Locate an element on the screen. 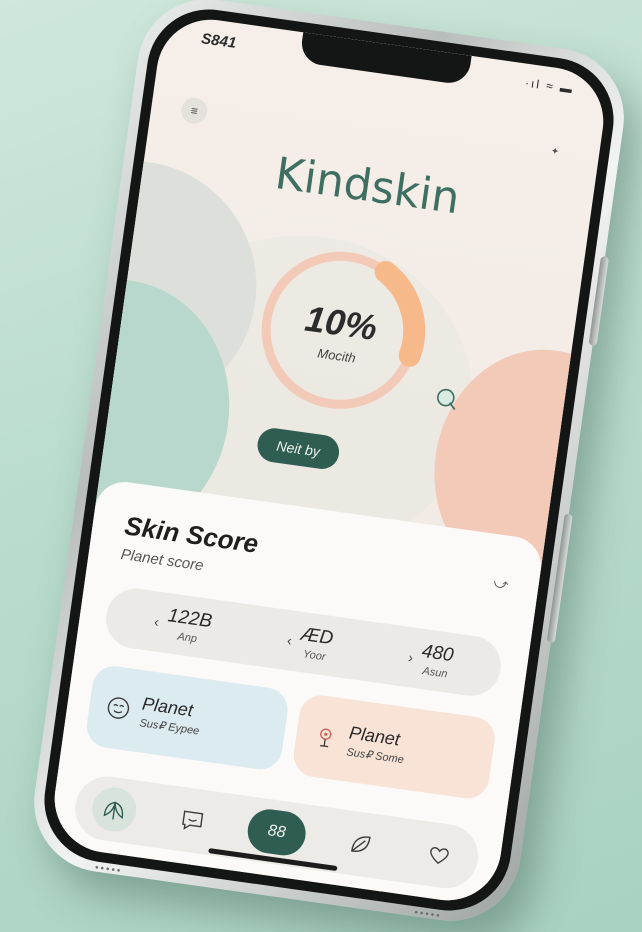 The height and width of the screenshot is (932, 642). stat-label: Yoor is located at coordinates (314, 656).